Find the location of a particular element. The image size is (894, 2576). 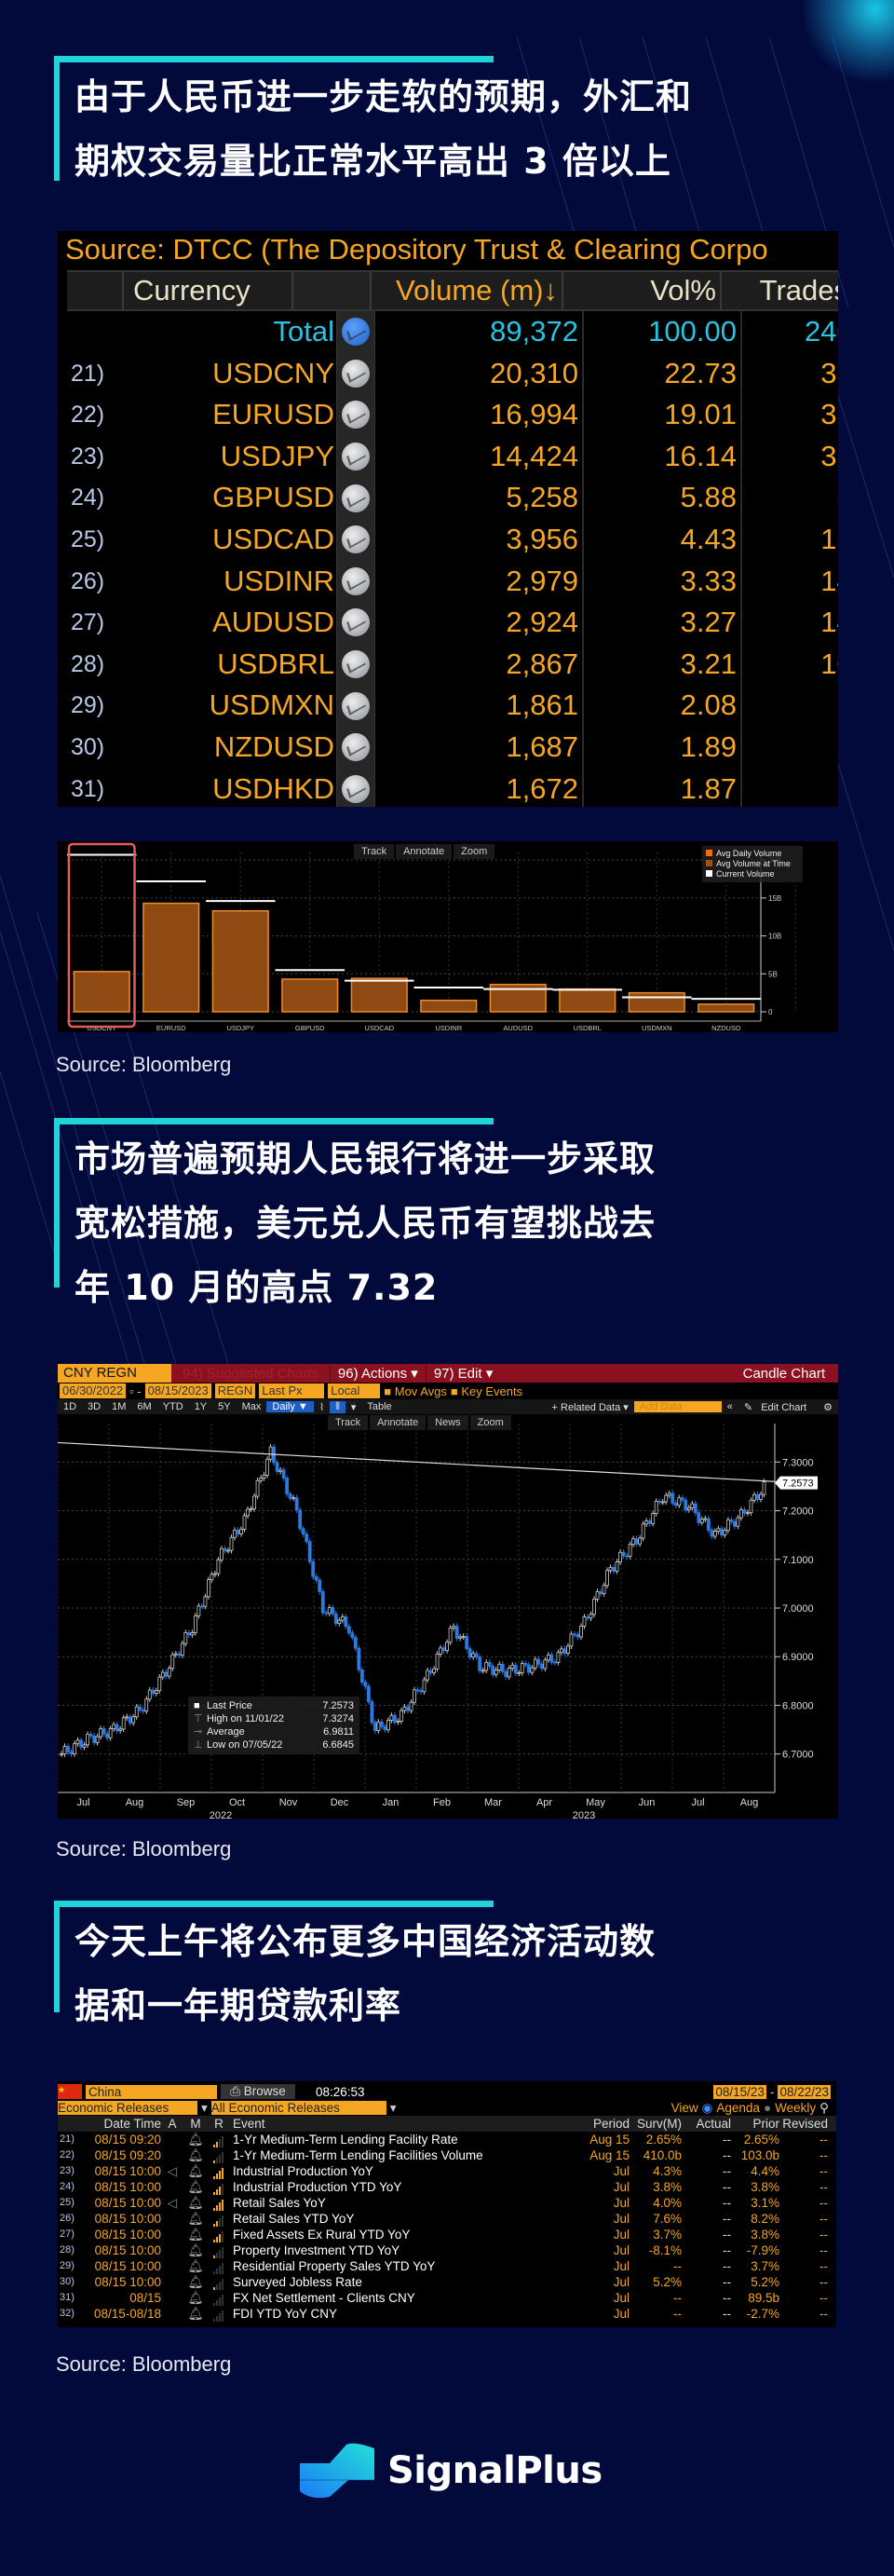

frequency-select: Daily ▼ is located at coordinates (290, 1406).